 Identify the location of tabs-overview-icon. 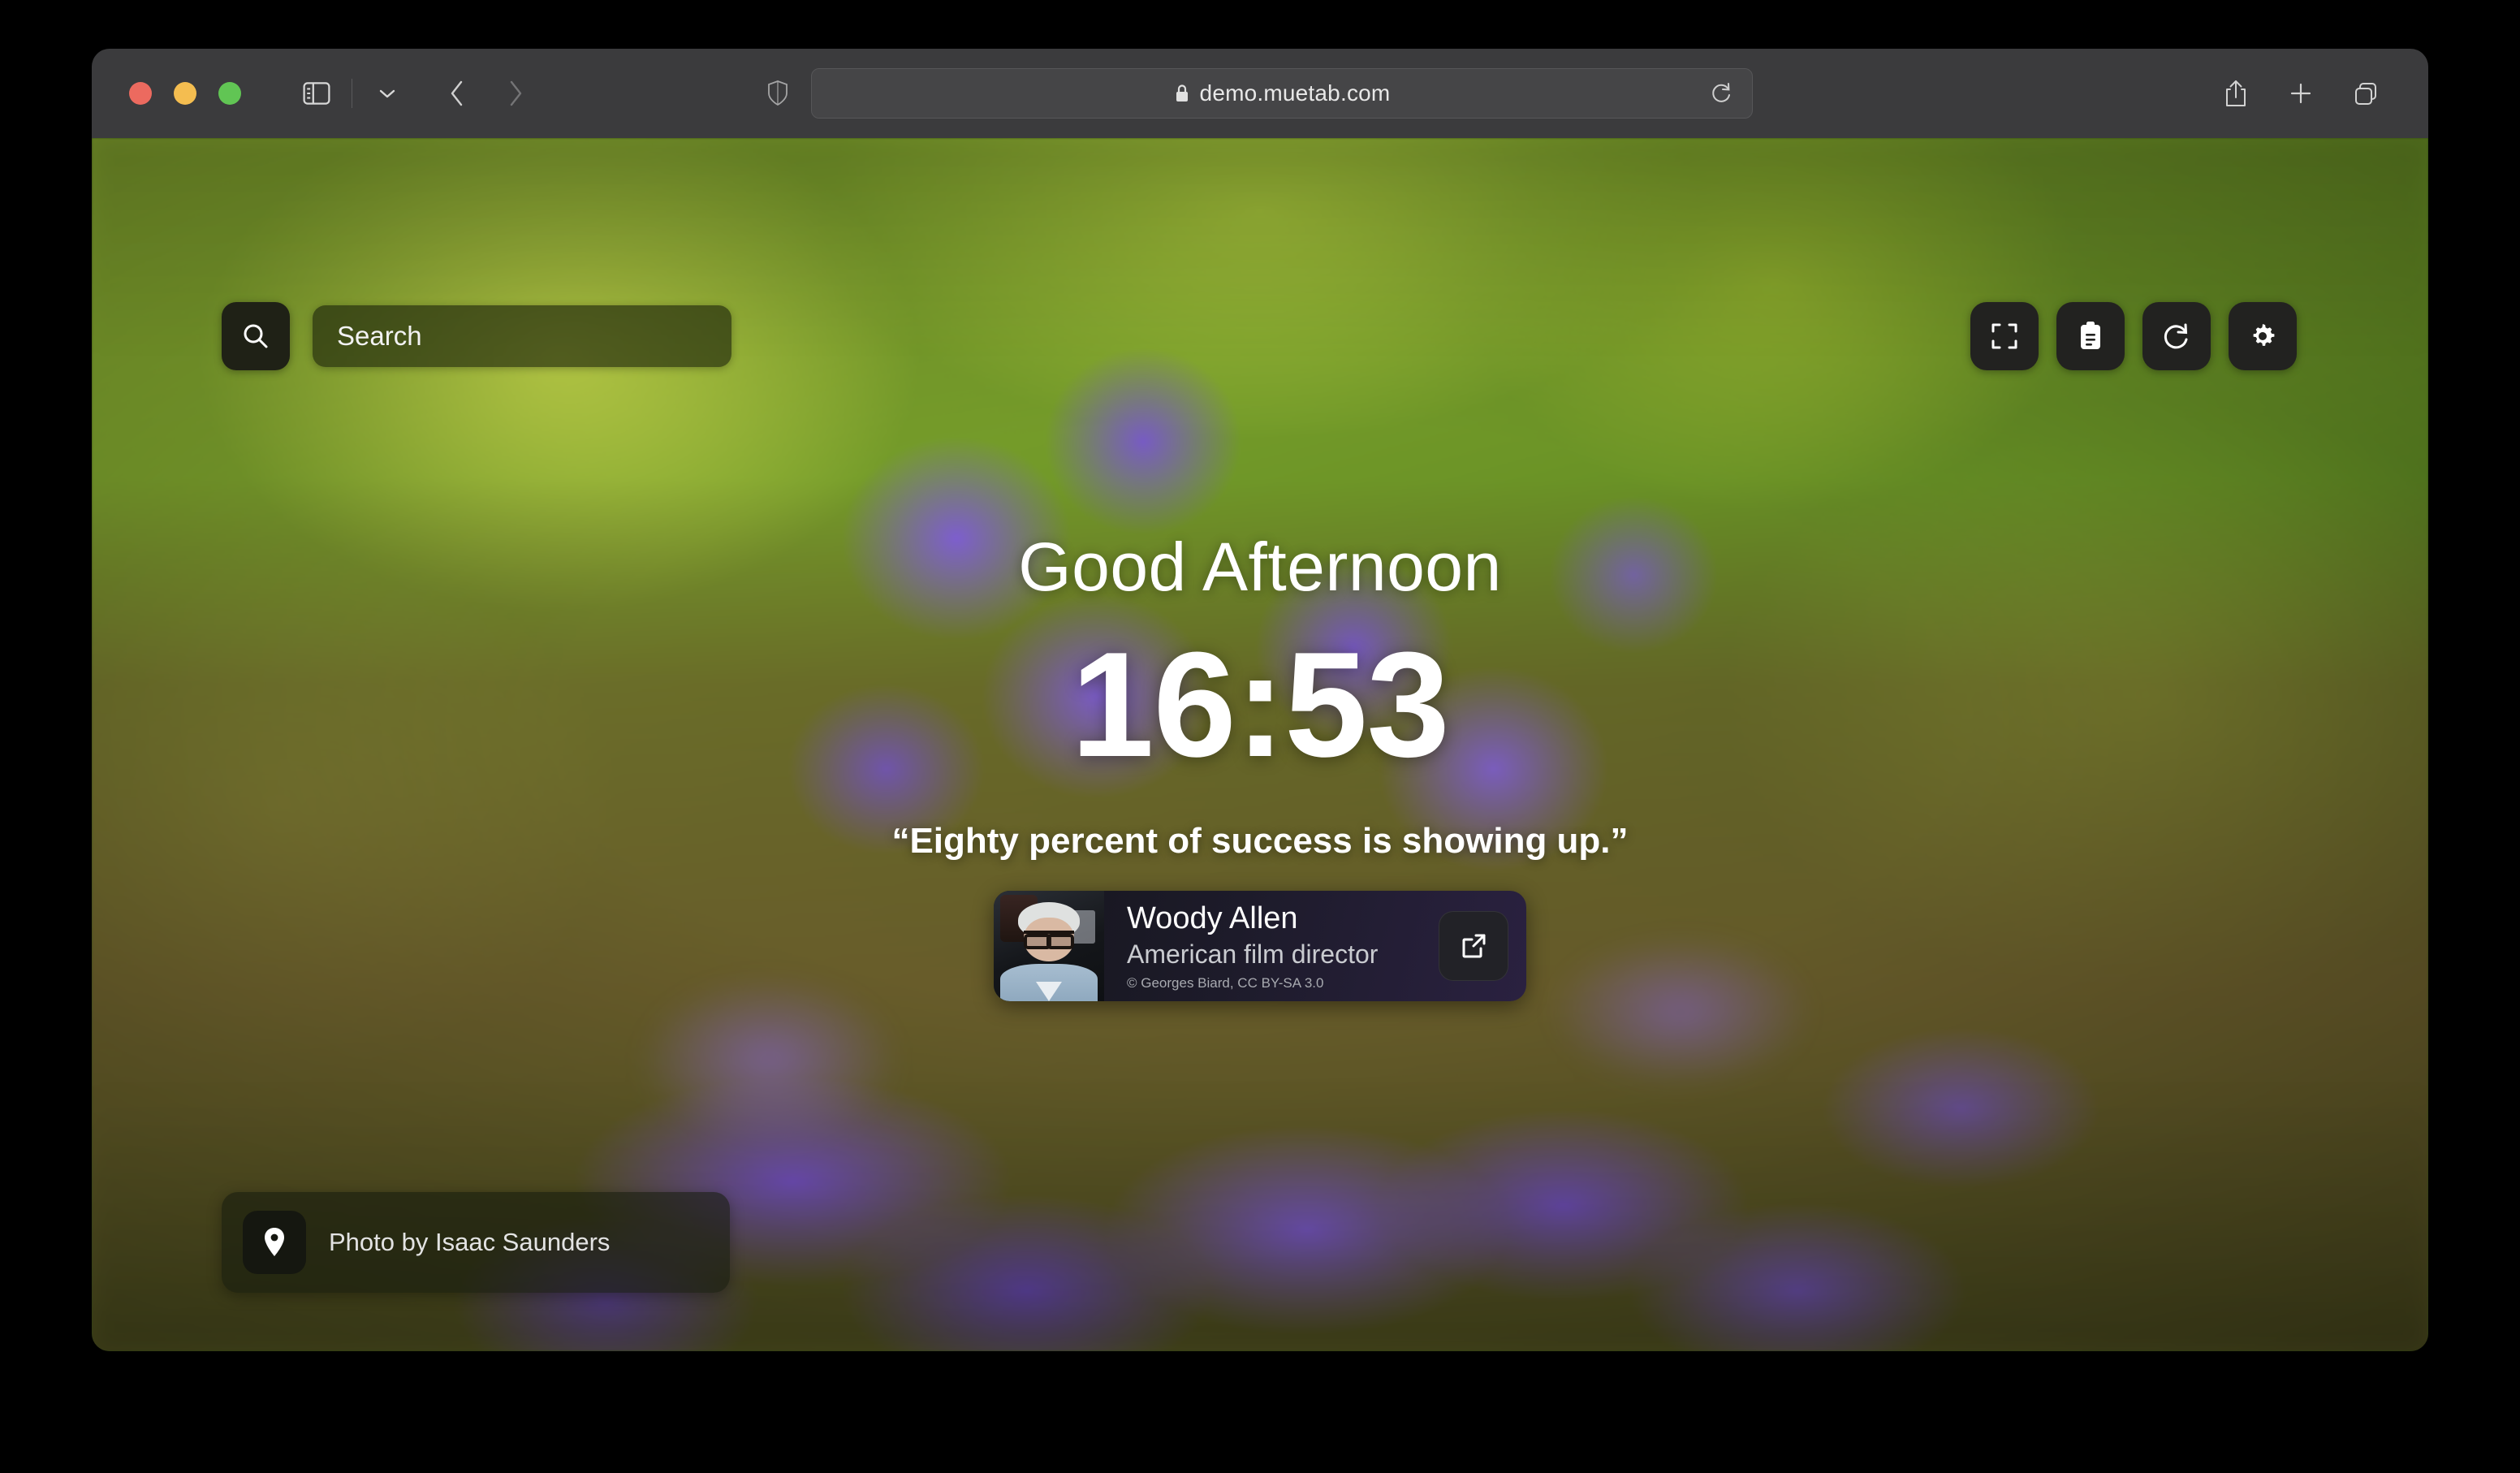
(2366, 93).